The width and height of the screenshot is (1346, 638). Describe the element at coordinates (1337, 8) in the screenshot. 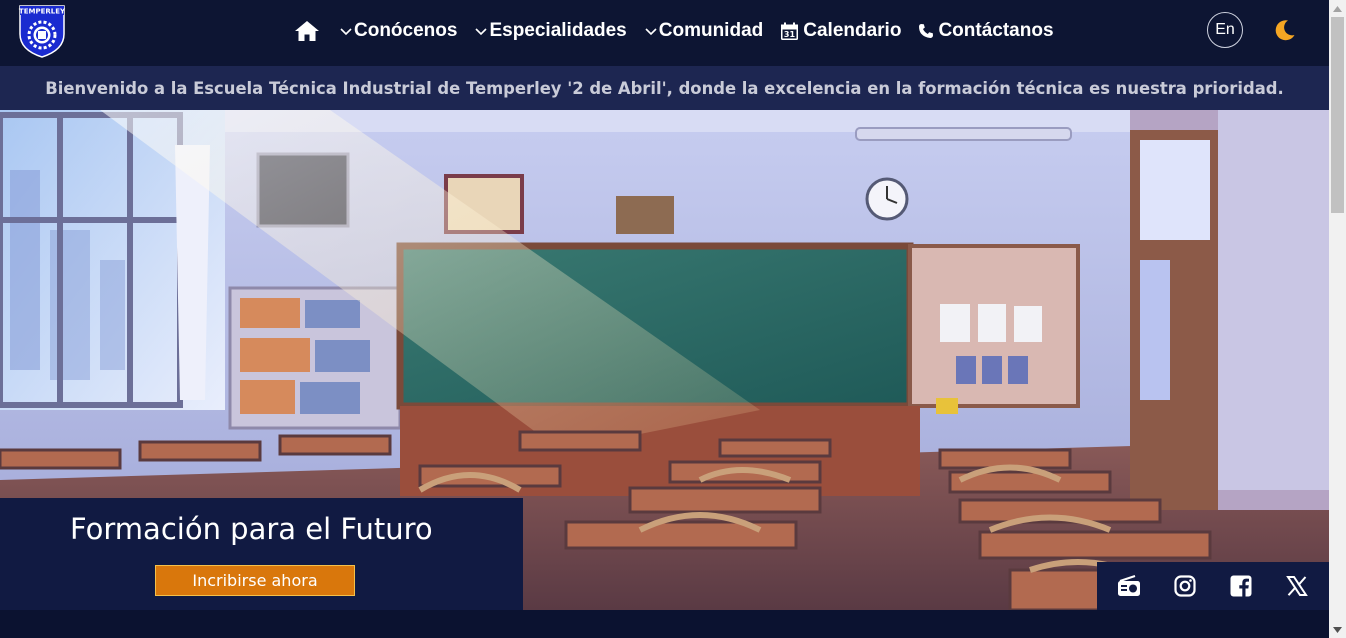

I see `scroll-up-arrow-icon` at that location.